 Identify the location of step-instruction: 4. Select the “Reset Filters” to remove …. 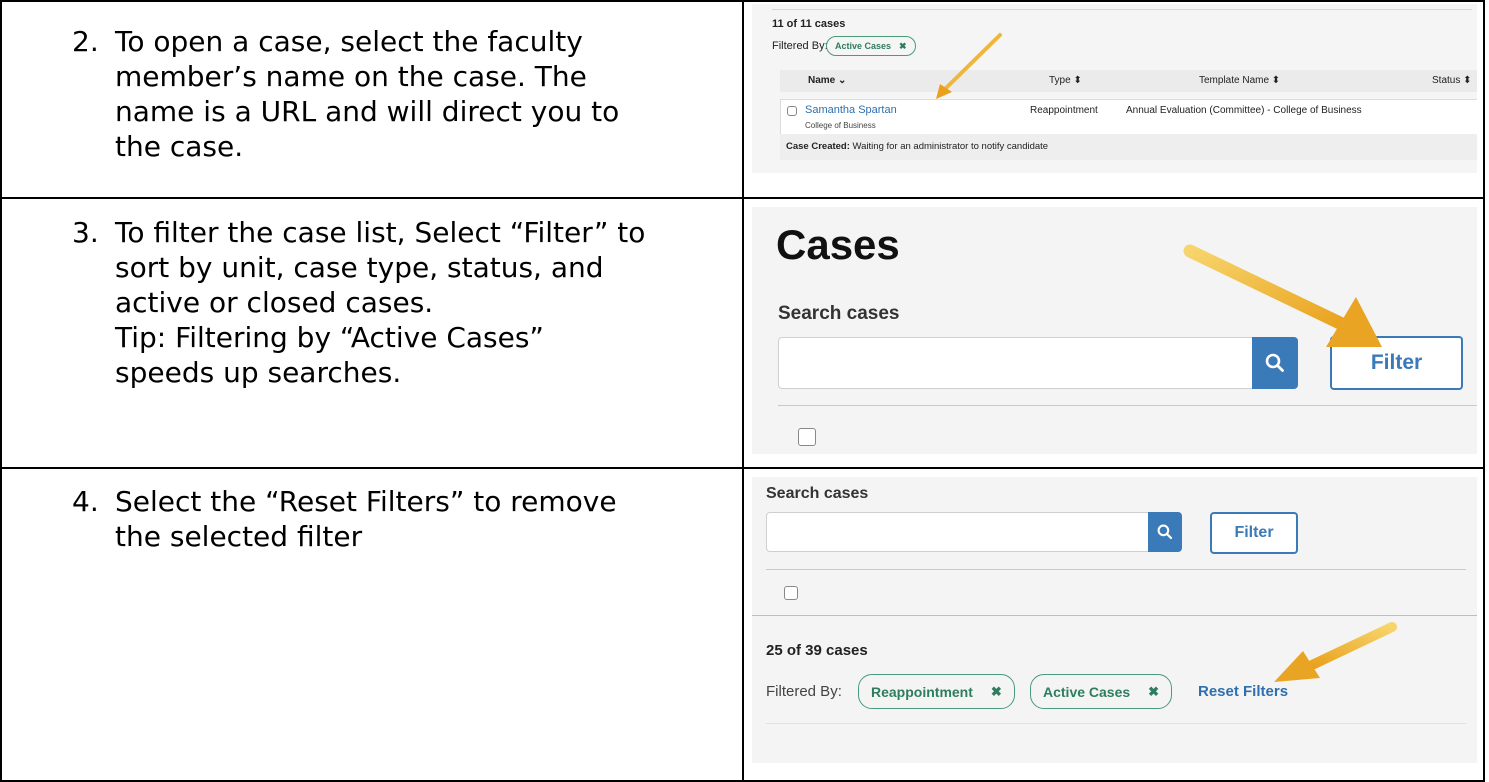
(372, 511).